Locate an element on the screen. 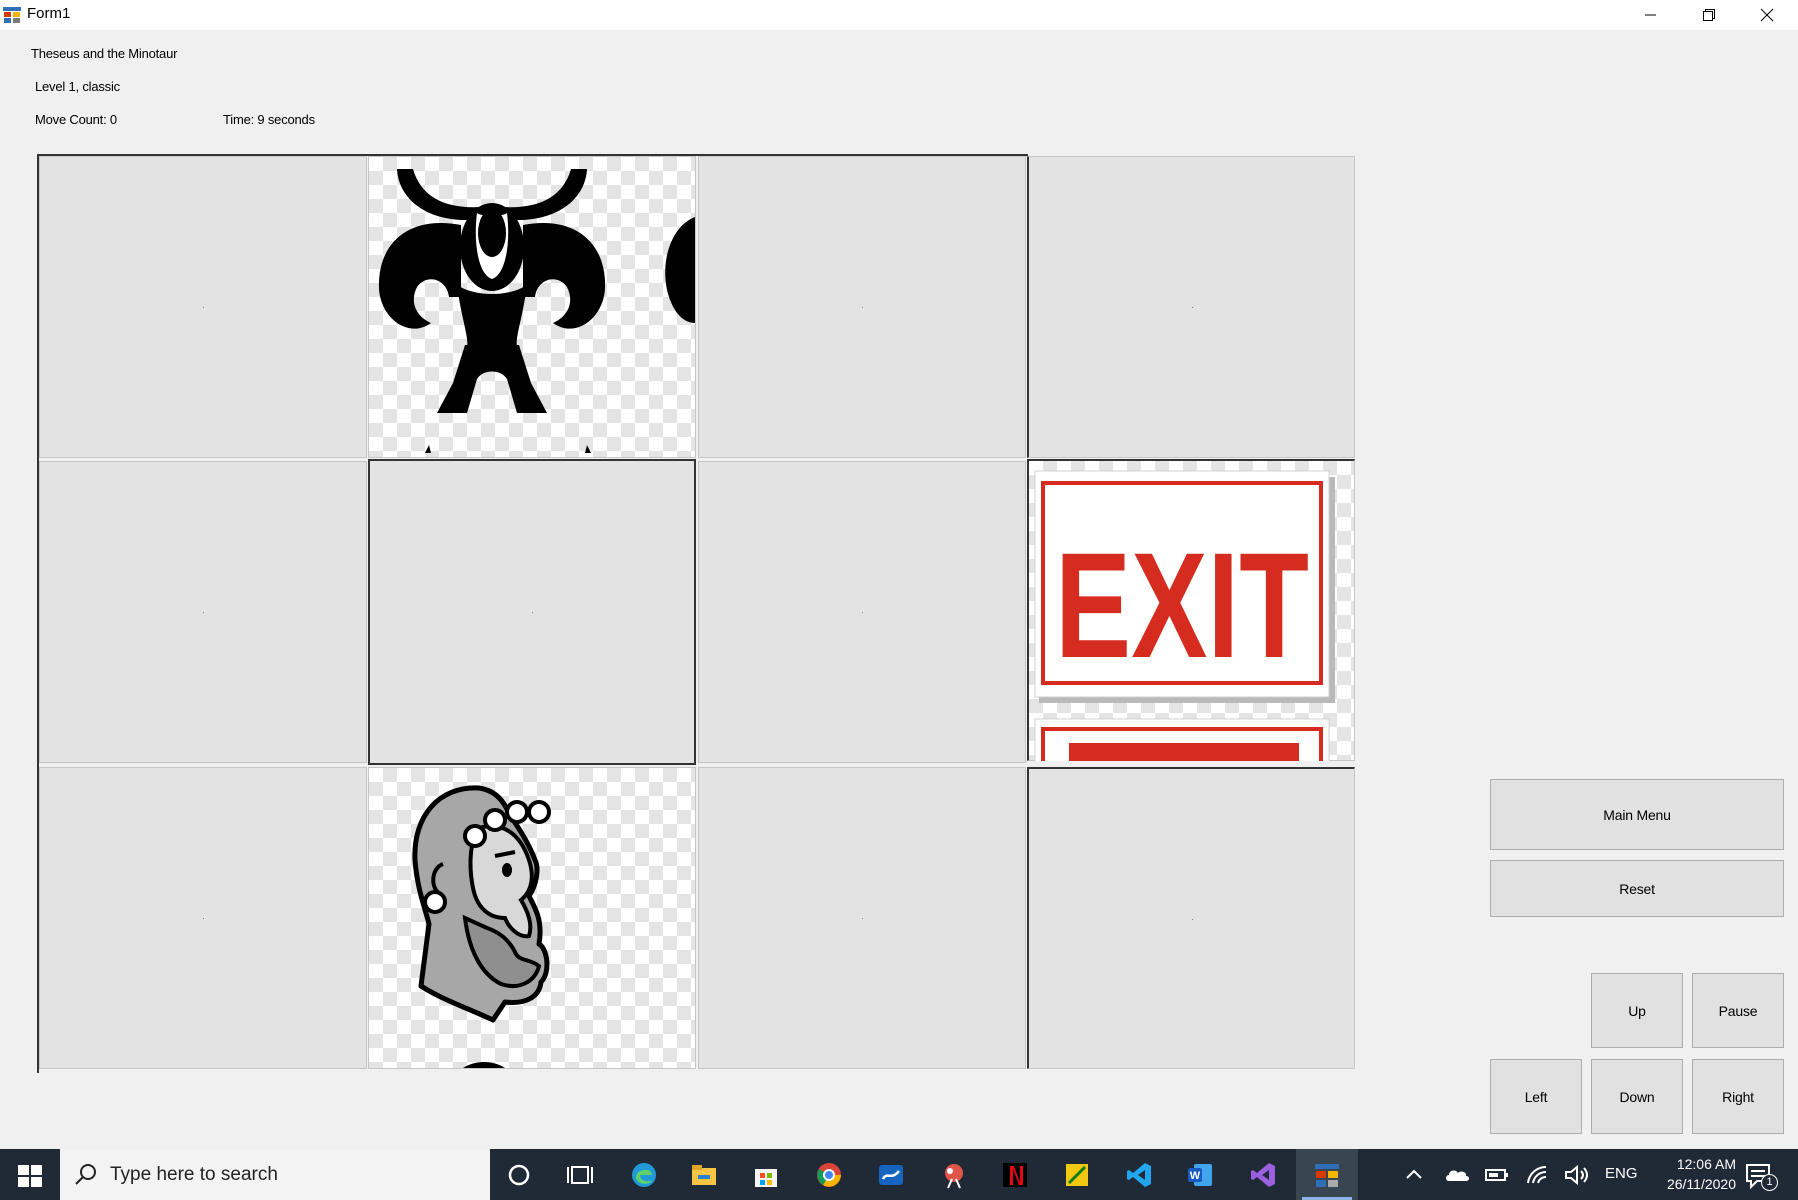 This screenshot has height=1200, width=1798. down-button: Down is located at coordinates (1637, 1096).